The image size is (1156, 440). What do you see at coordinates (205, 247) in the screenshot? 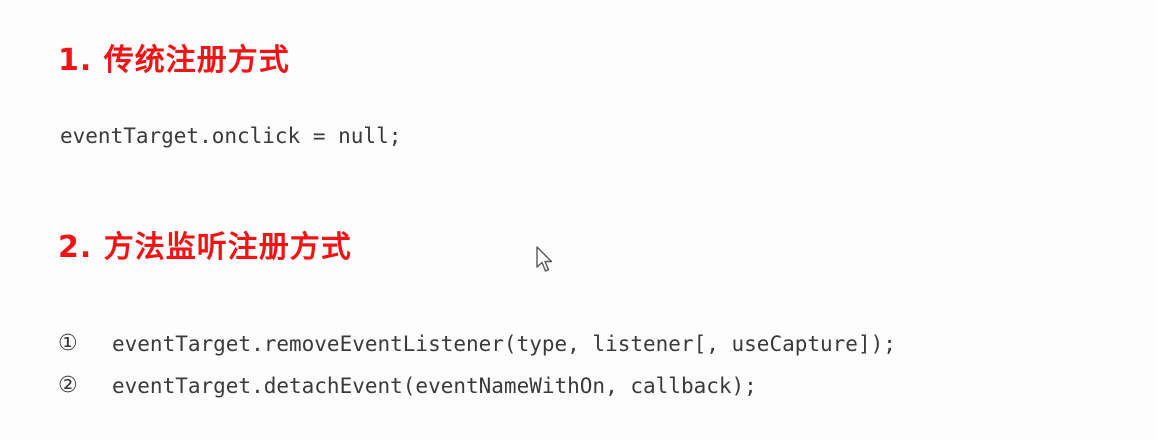
I see `section-2-heading: 2. 方法监听注册方式` at bounding box center [205, 247].